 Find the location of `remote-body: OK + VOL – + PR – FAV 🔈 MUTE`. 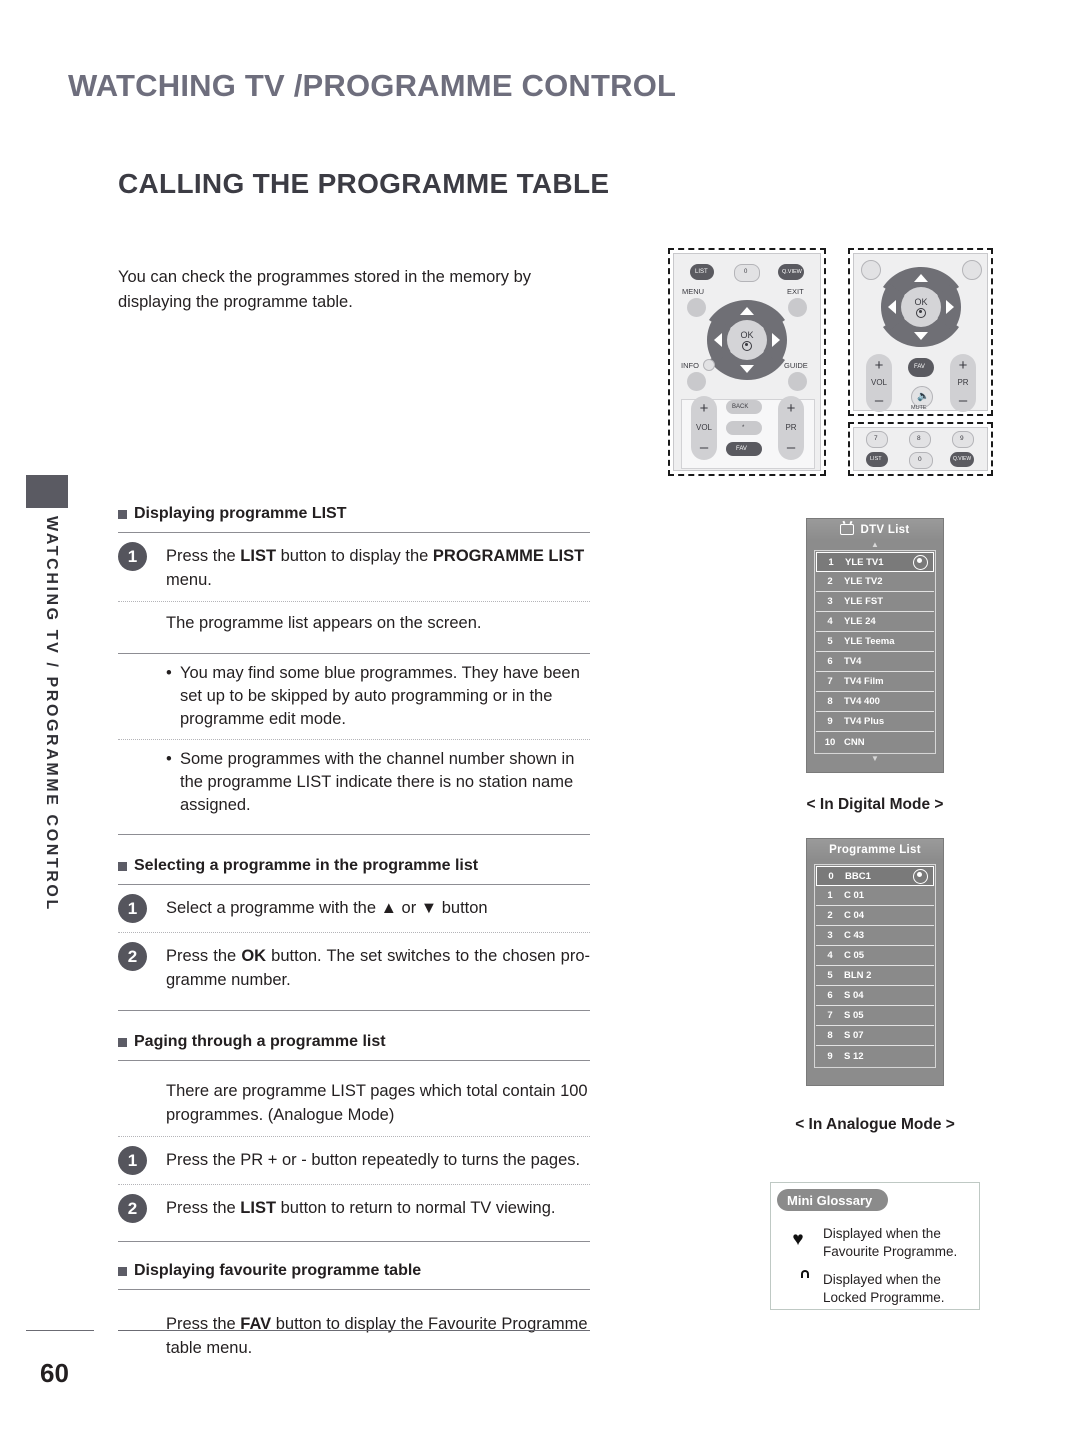

remote-body: OK + VOL – + PR – FAV 🔈 MUTE is located at coordinates (920, 332).